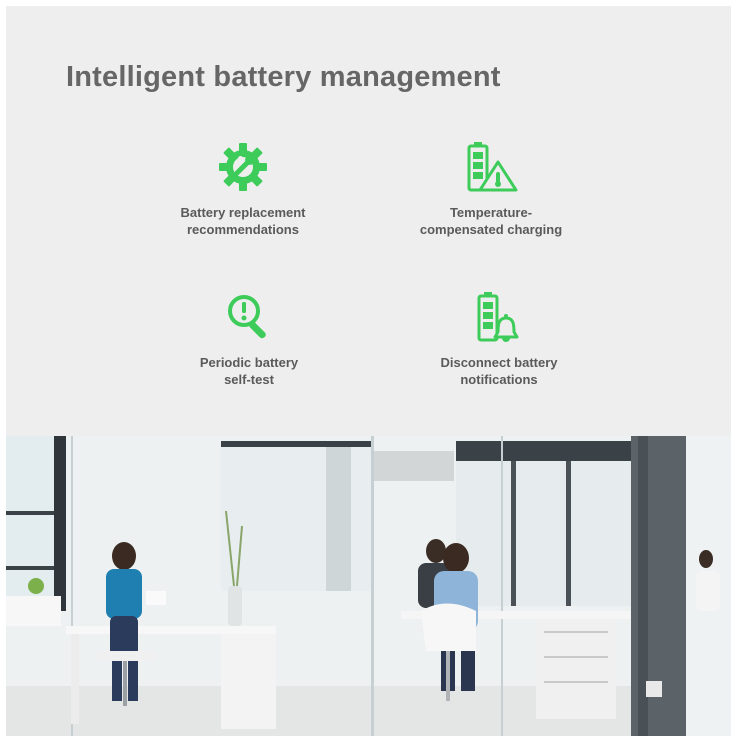 The height and width of the screenshot is (742, 737). I want to click on feature-label-line1: Periodic battery, so click(249, 362).